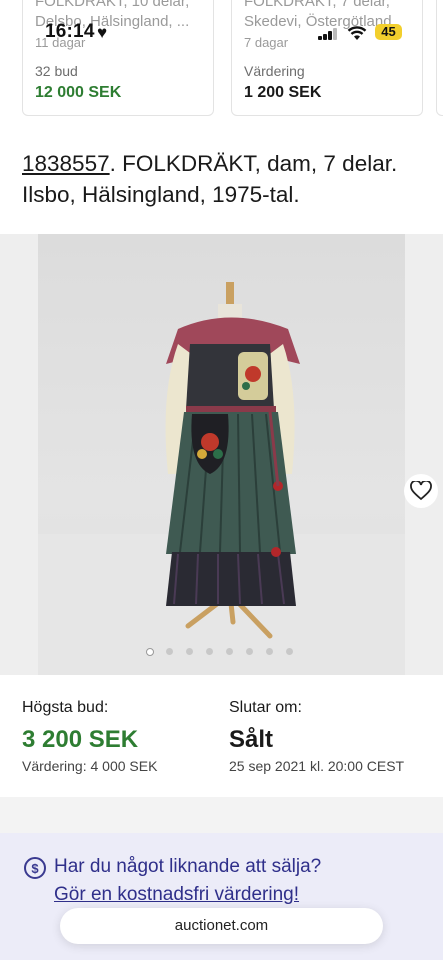 The image size is (443, 960). Describe the element at coordinates (35, 868) in the screenshot. I see `dollar-circle-icon: $` at that location.